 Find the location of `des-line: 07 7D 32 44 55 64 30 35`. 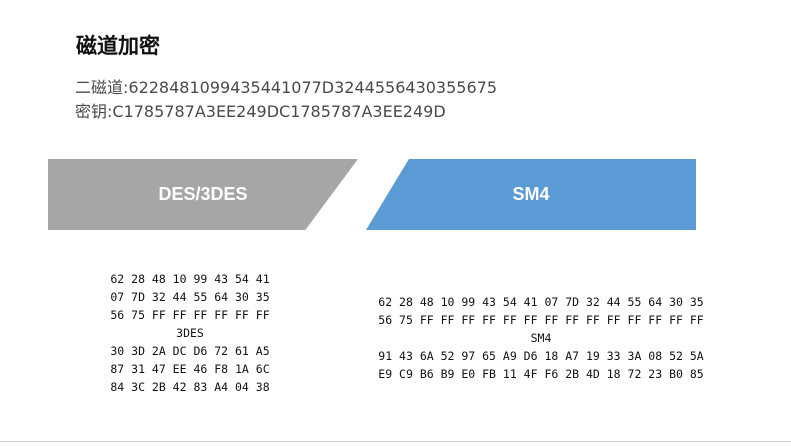

des-line: 07 7D 32 44 55 64 30 35 is located at coordinates (190, 297).